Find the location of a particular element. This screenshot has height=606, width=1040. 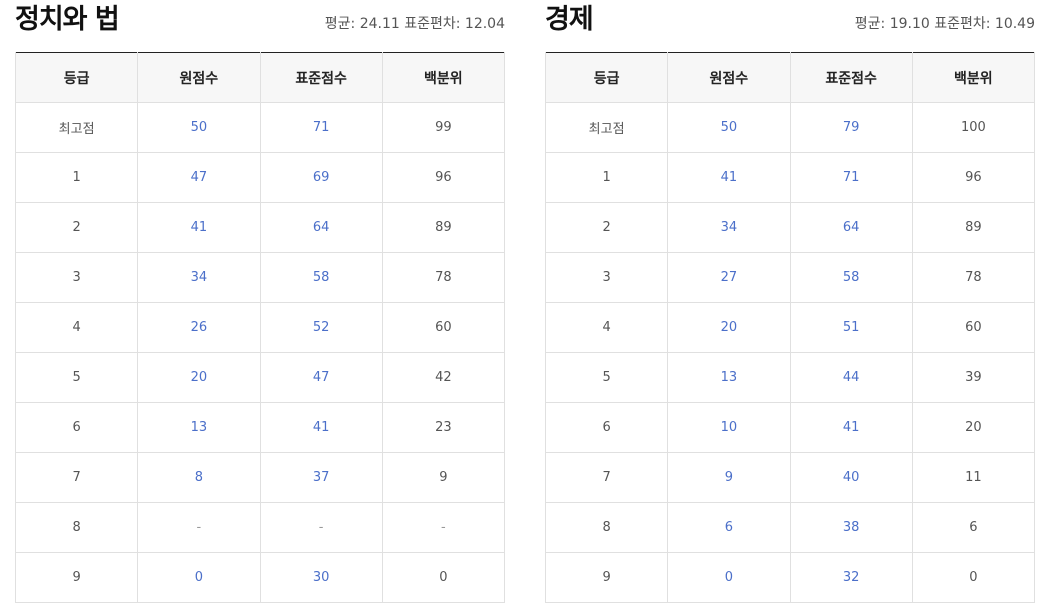

table-row: 5 13 44 39 is located at coordinates (790, 377).